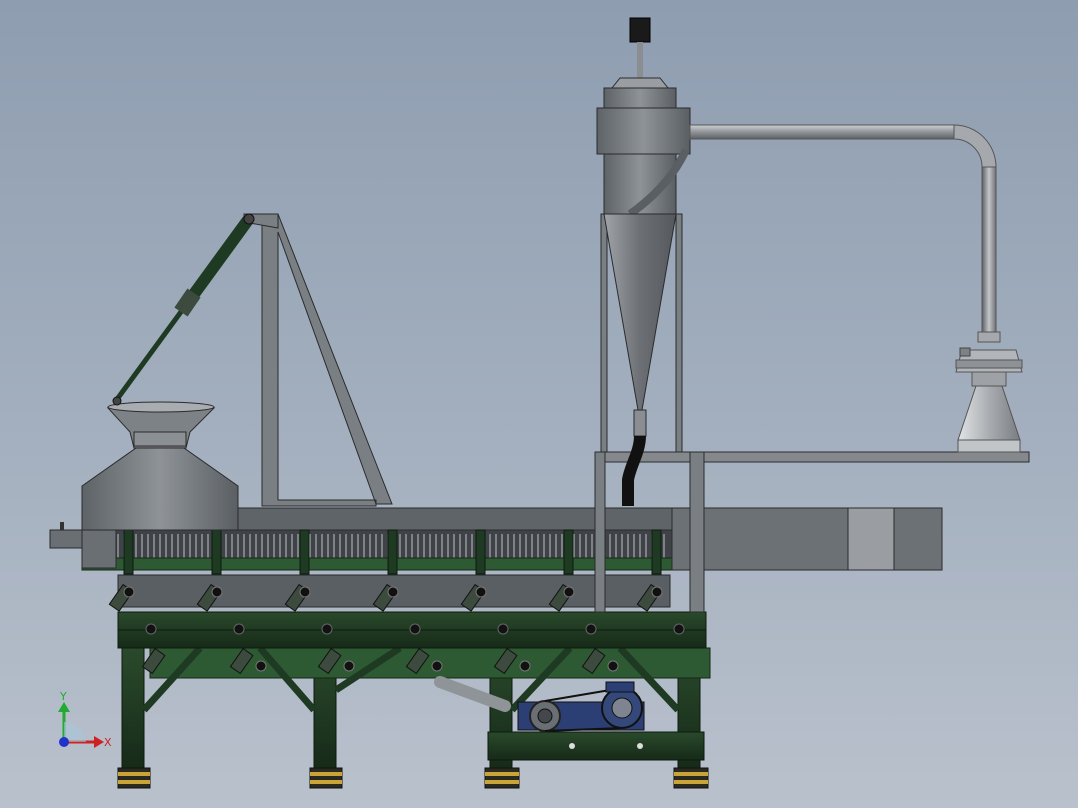  Describe the element at coordinates (581, 706) in the screenshot. I see `drive-motor` at that location.